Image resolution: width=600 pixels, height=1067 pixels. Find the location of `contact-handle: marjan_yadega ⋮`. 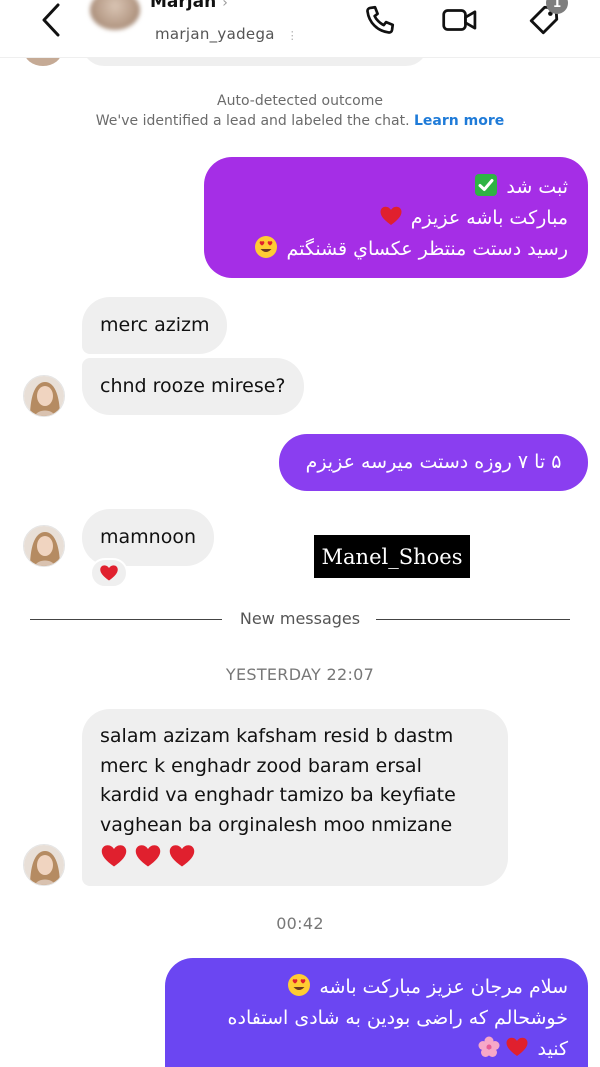

contact-handle: marjan_yadega ⋮ is located at coordinates (226, 34).